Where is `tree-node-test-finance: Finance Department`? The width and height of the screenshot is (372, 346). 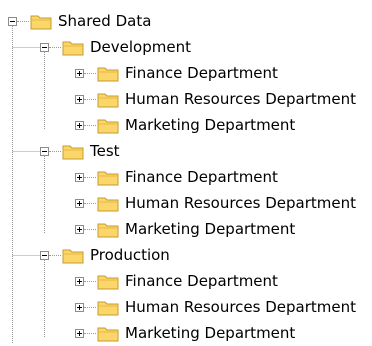
tree-node-test-finance: Finance Department is located at coordinates (177, 177).